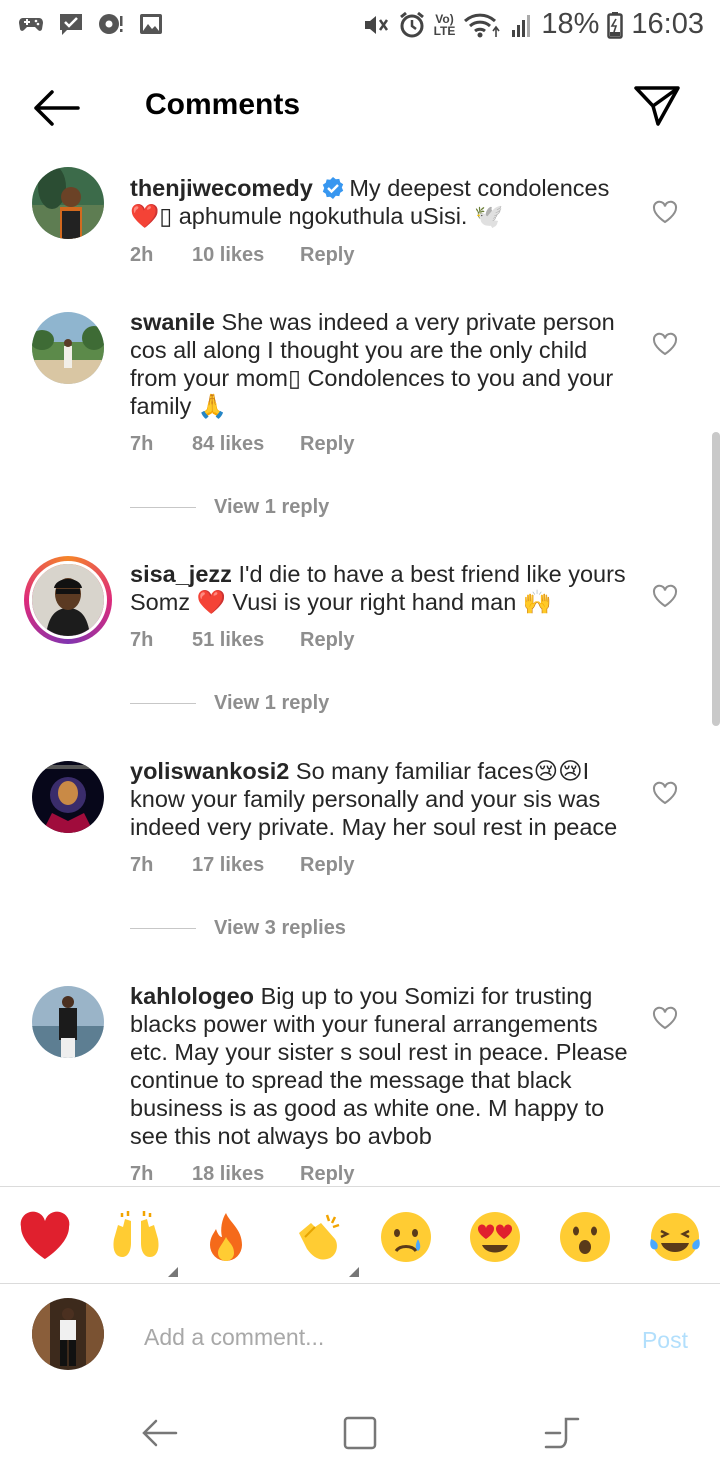  I want to click on comment-likes: 17 likes, so click(246, 865).